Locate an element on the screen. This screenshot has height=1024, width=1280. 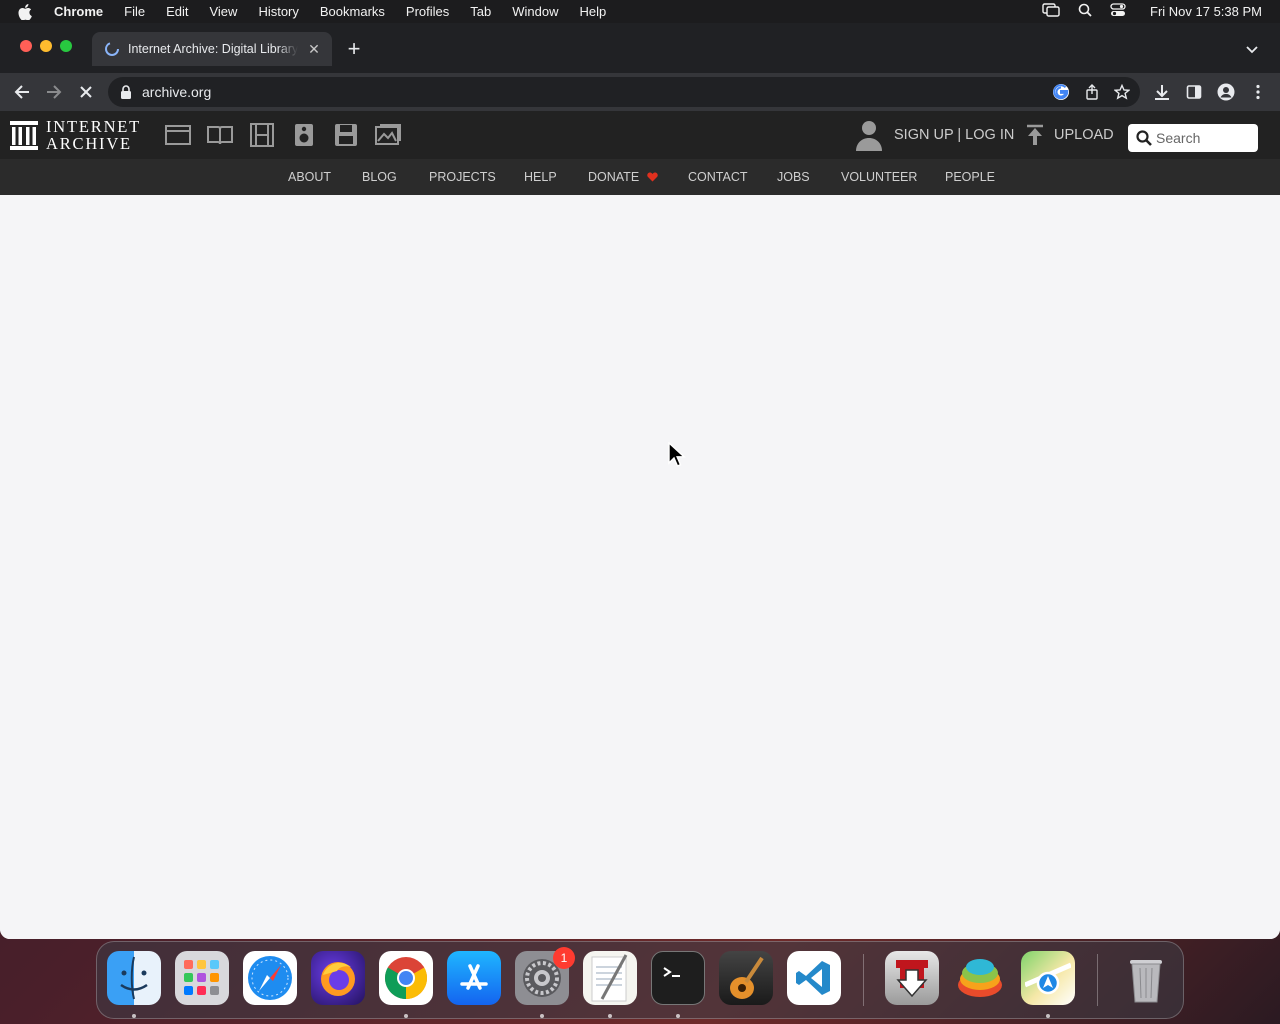
side-panel-icon is located at coordinates (1194, 92).